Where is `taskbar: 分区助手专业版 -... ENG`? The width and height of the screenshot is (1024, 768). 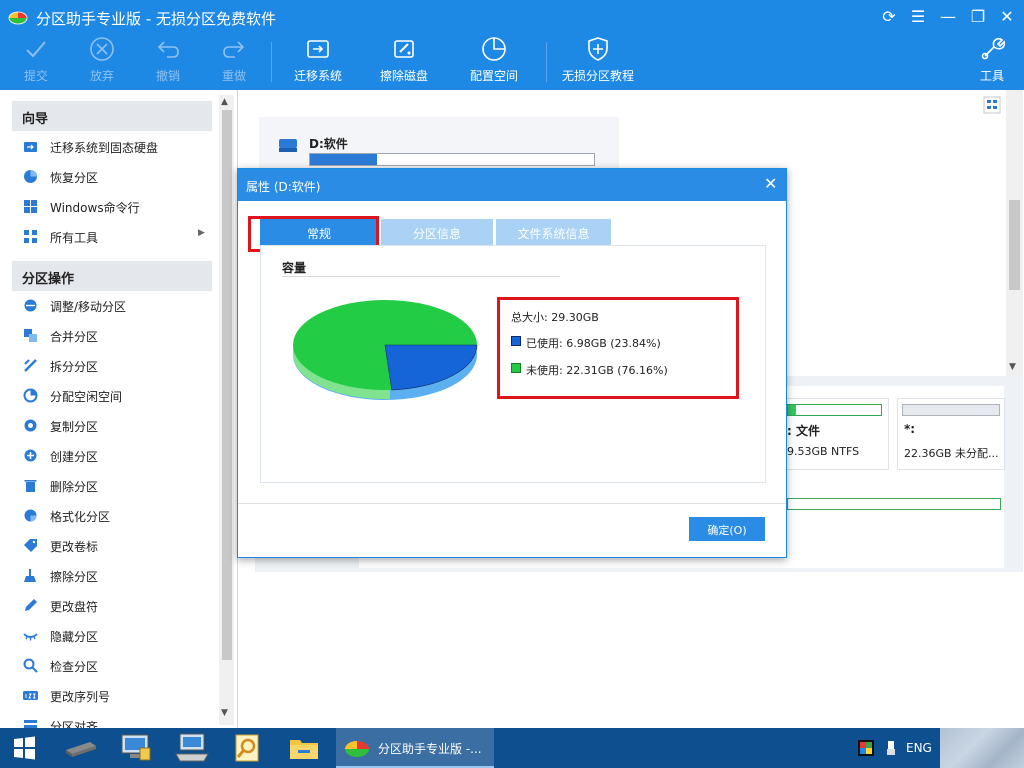
taskbar: 分区助手专业版 -... ENG is located at coordinates (512, 748).